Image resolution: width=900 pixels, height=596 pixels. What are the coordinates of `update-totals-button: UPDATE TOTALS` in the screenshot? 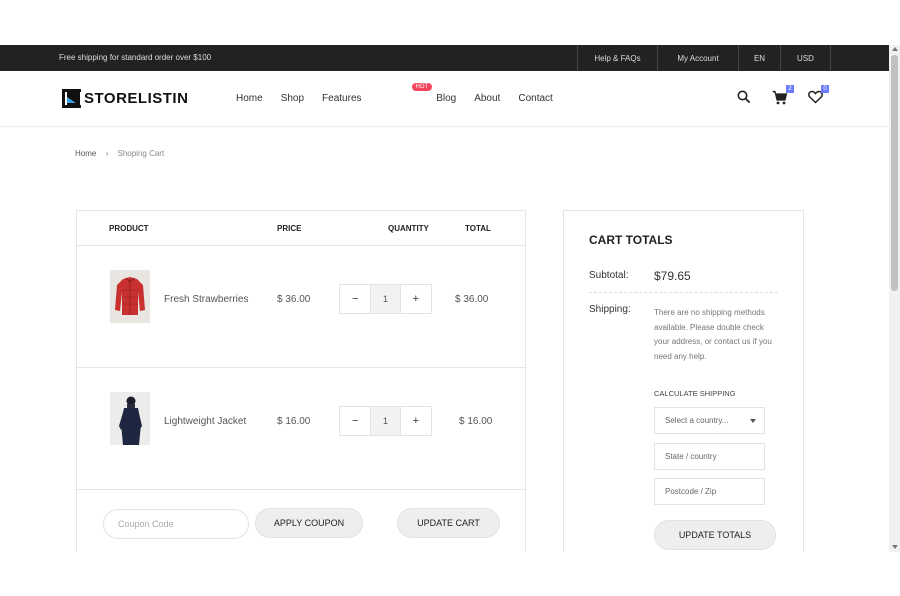 It's located at (715, 535).